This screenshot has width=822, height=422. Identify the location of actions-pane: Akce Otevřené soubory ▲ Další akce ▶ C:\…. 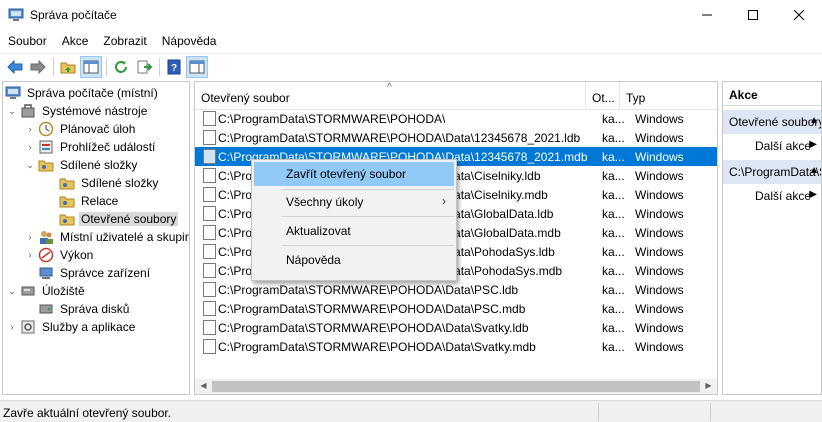
(772, 238).